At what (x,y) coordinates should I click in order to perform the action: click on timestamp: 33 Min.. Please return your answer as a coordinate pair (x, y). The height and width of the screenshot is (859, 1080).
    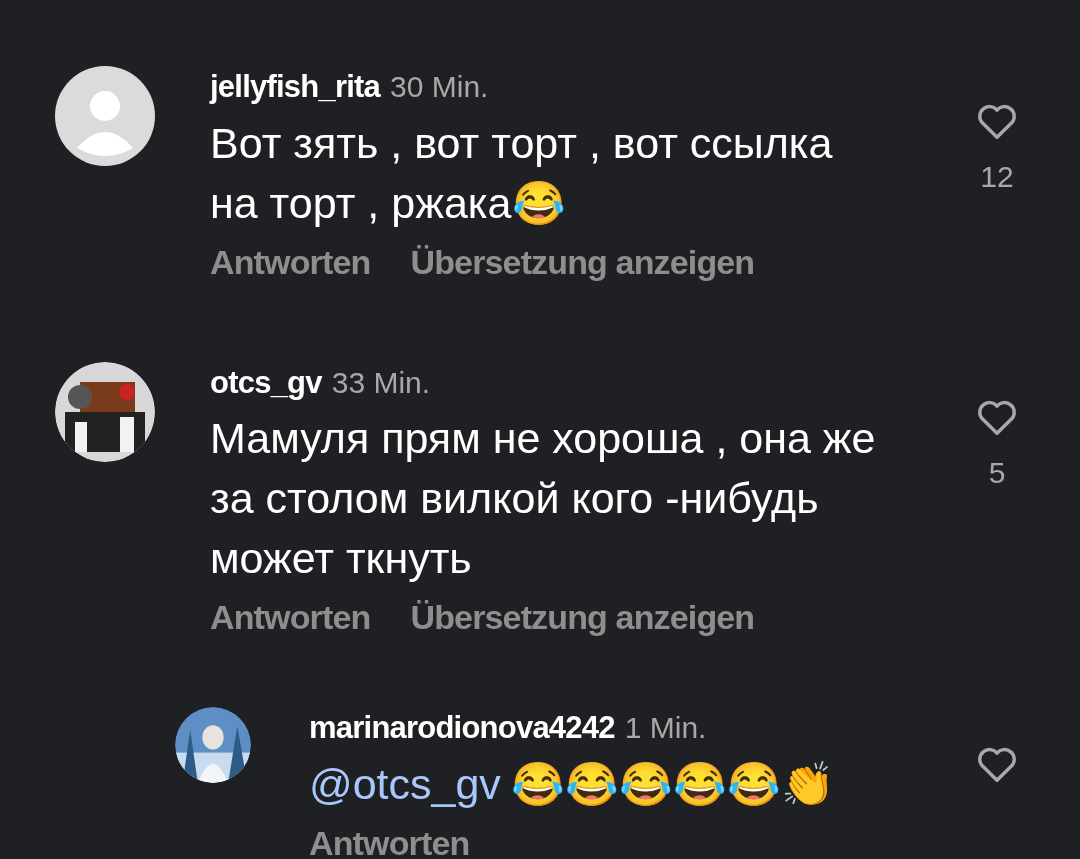
    Looking at the image, I should click on (381, 382).